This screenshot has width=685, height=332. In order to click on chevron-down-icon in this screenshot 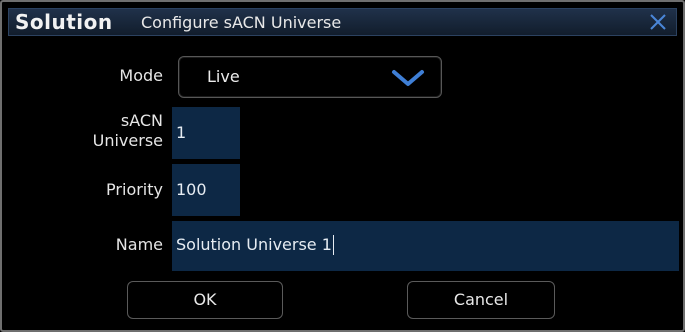, I will do `click(408, 80)`.